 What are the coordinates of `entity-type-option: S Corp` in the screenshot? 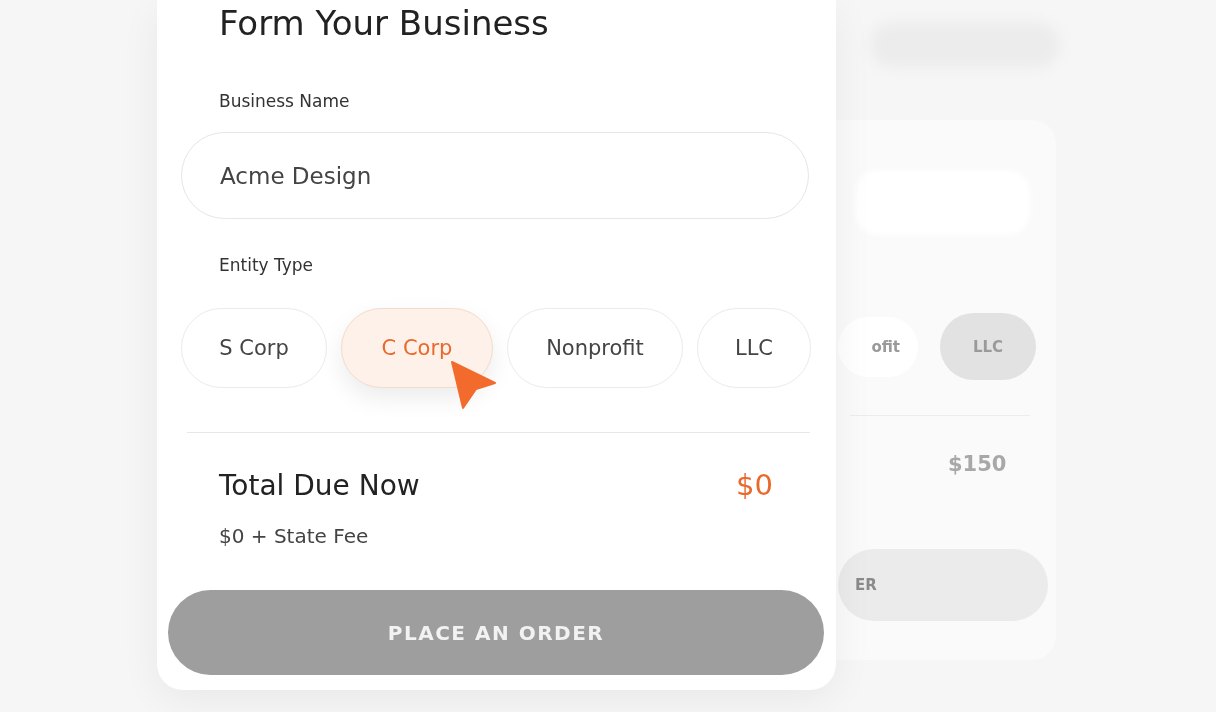 It's located at (254, 348).